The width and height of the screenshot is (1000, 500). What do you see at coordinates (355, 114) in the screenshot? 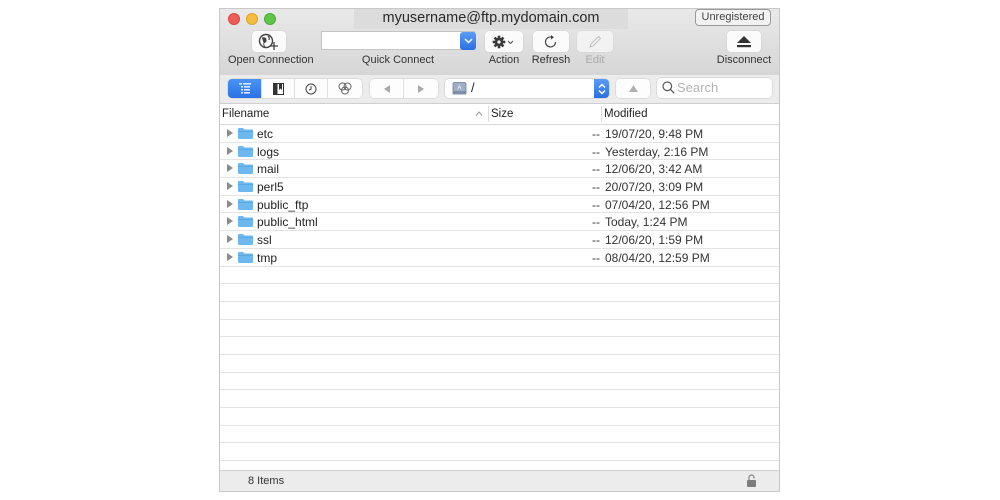
I see `column-filename: Filename` at bounding box center [355, 114].